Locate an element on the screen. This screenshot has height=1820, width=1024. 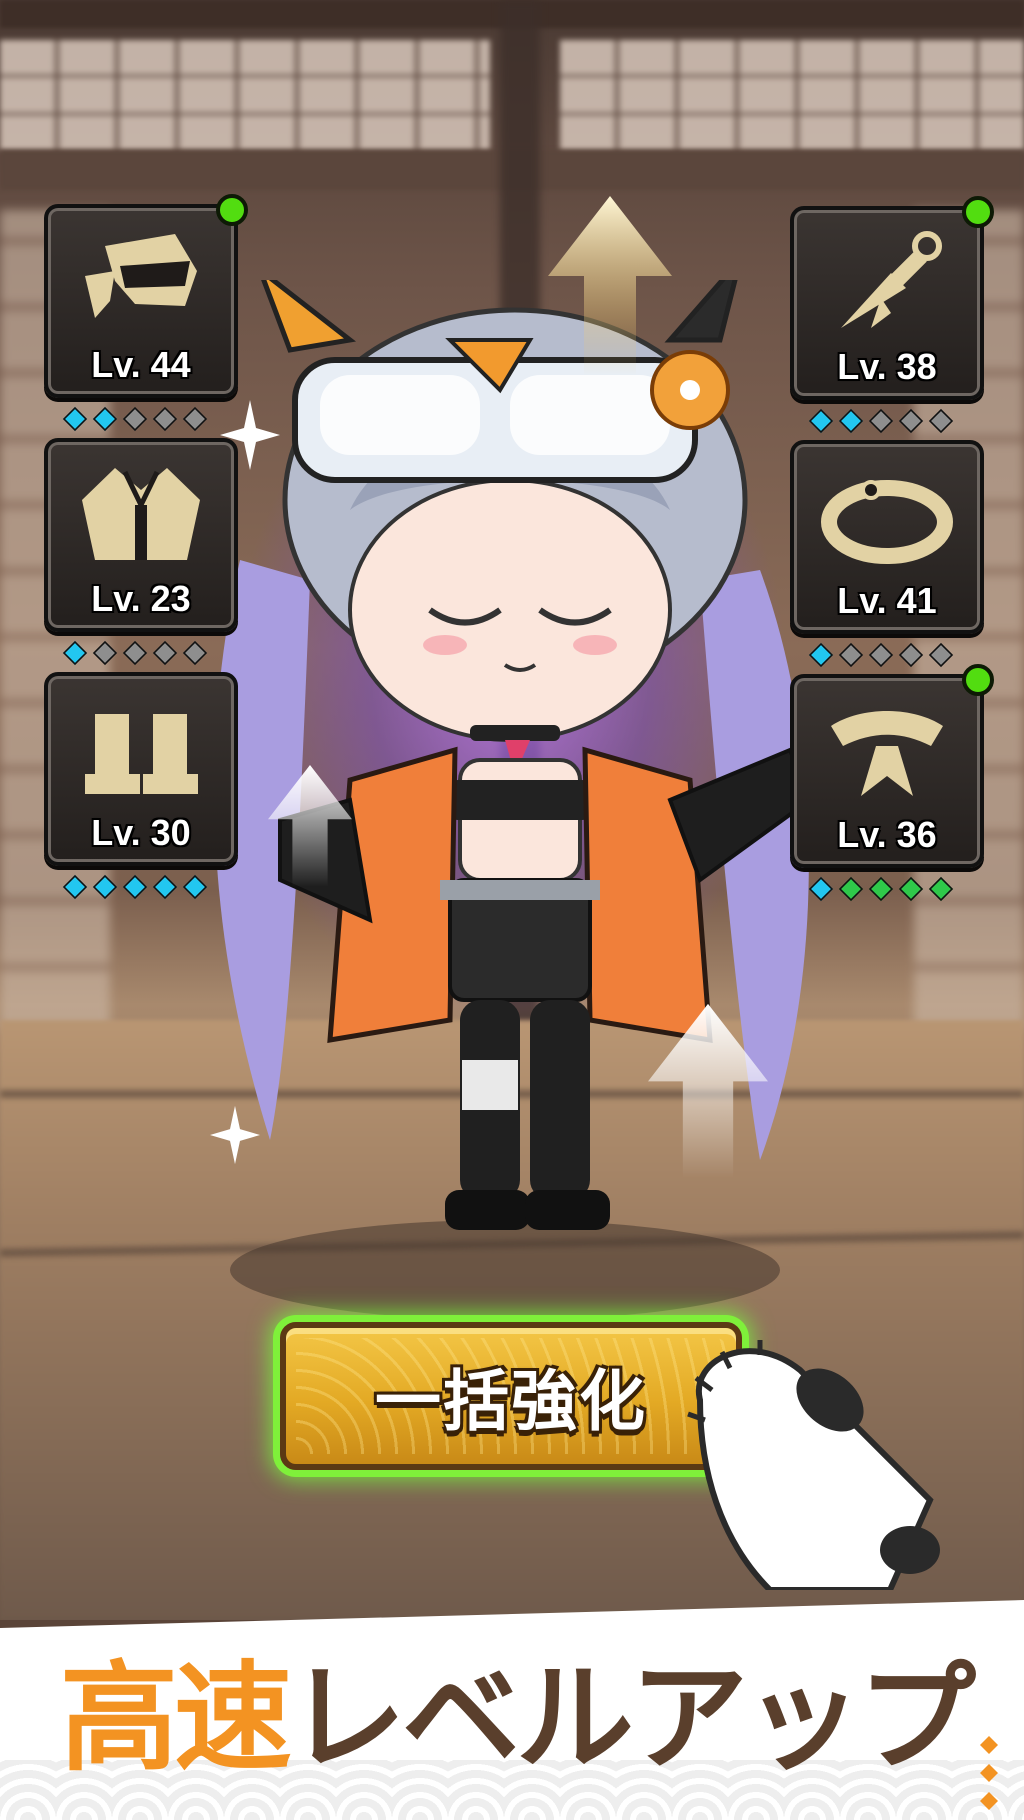
headline-accent: 高速 is located at coordinates (176, 1718).